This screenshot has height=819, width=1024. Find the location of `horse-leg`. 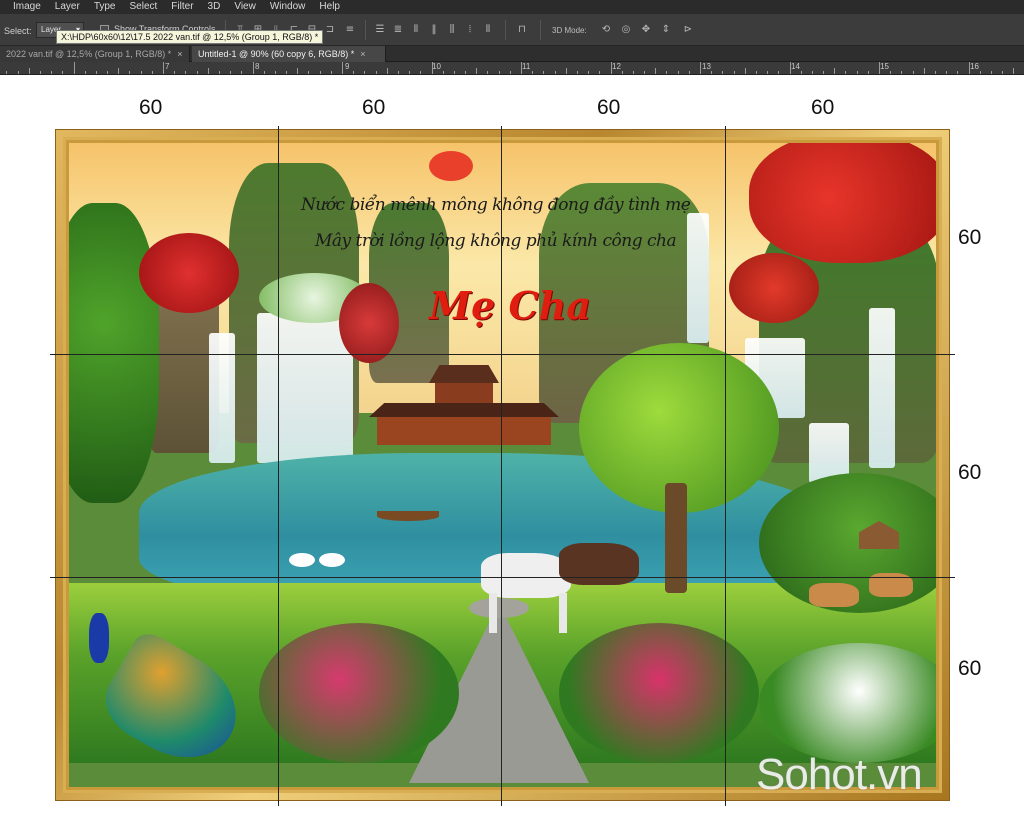

horse-leg is located at coordinates (493, 613).